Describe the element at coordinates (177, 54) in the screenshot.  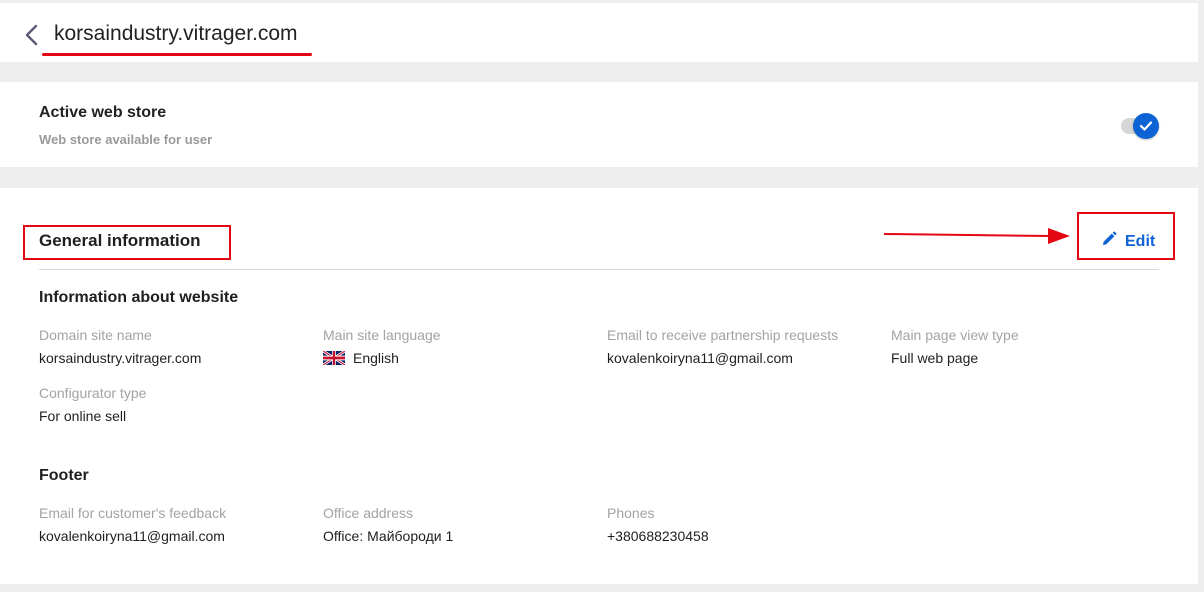
I see `annotation-underline` at that location.